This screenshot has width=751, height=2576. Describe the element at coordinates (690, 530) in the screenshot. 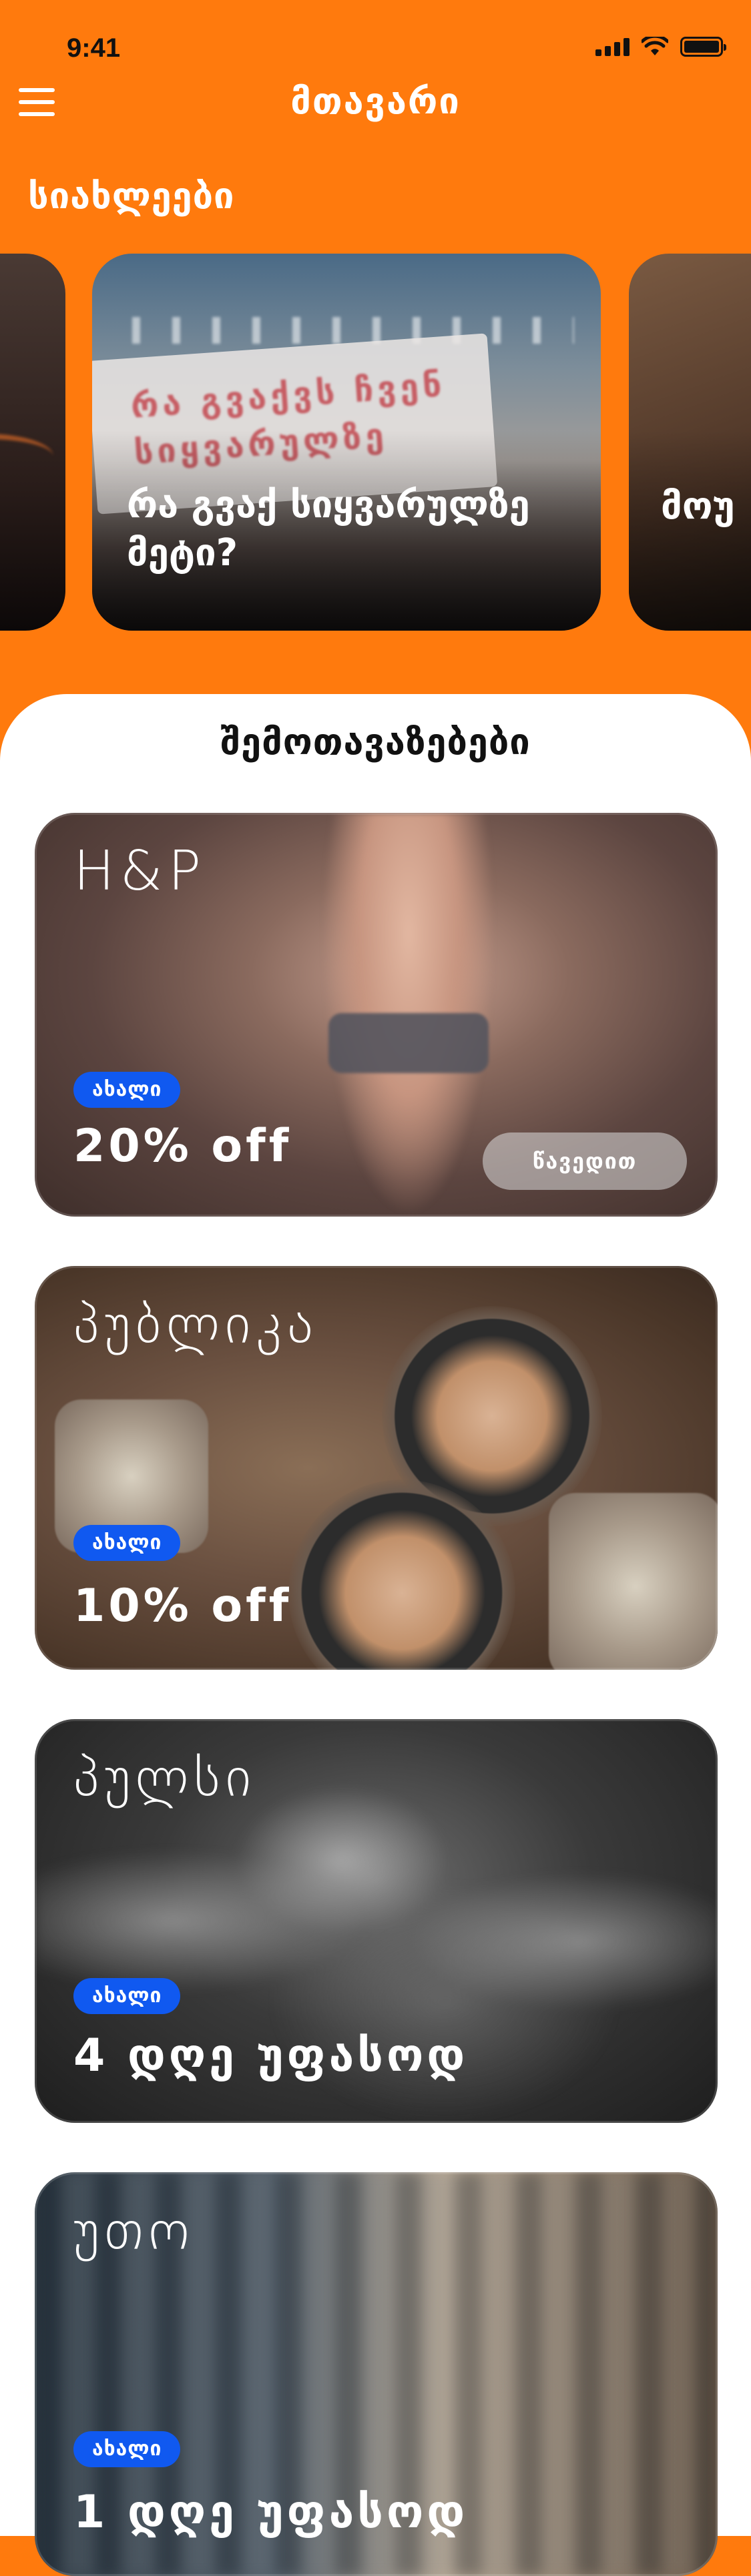

I see `news-card-shade` at that location.